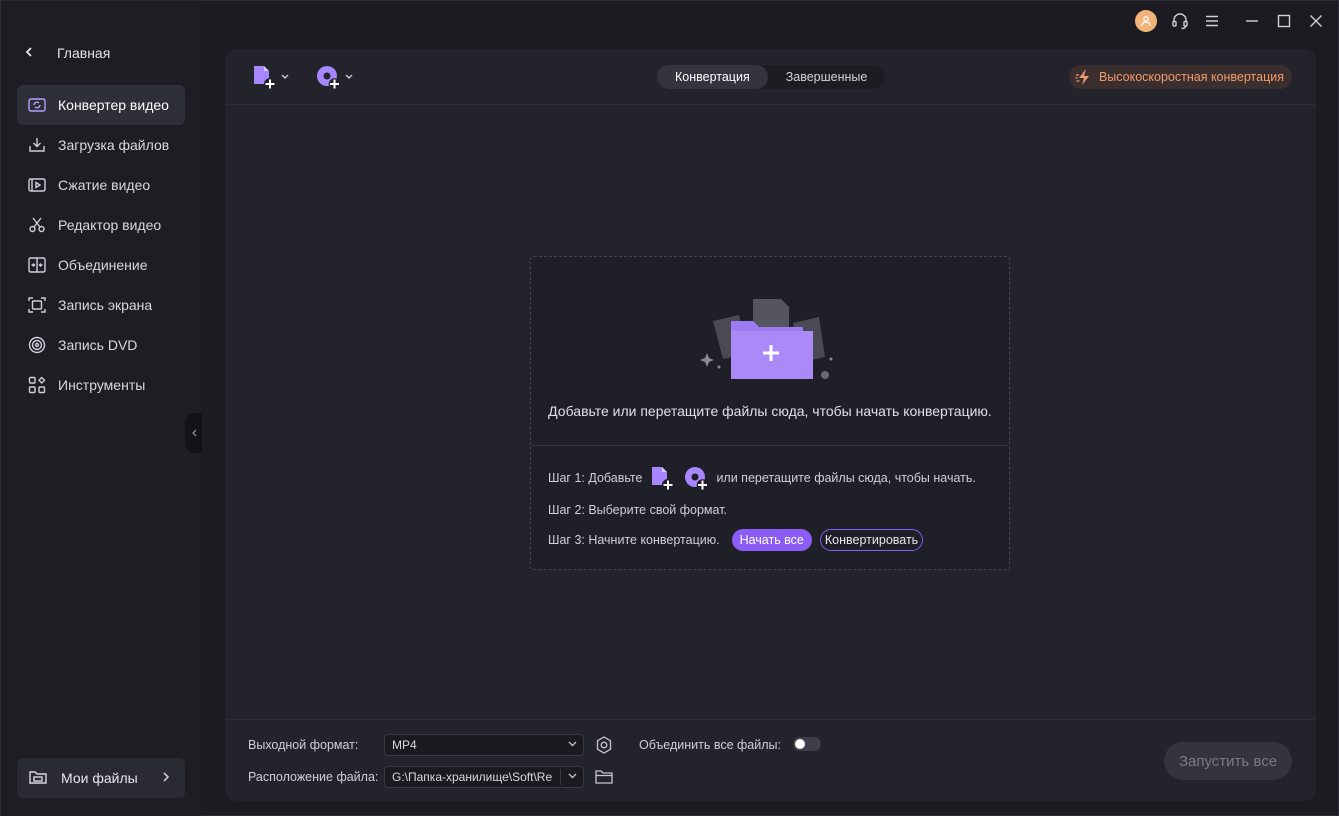  I want to click on sidebar-item-label: Инструменты, so click(102, 385).